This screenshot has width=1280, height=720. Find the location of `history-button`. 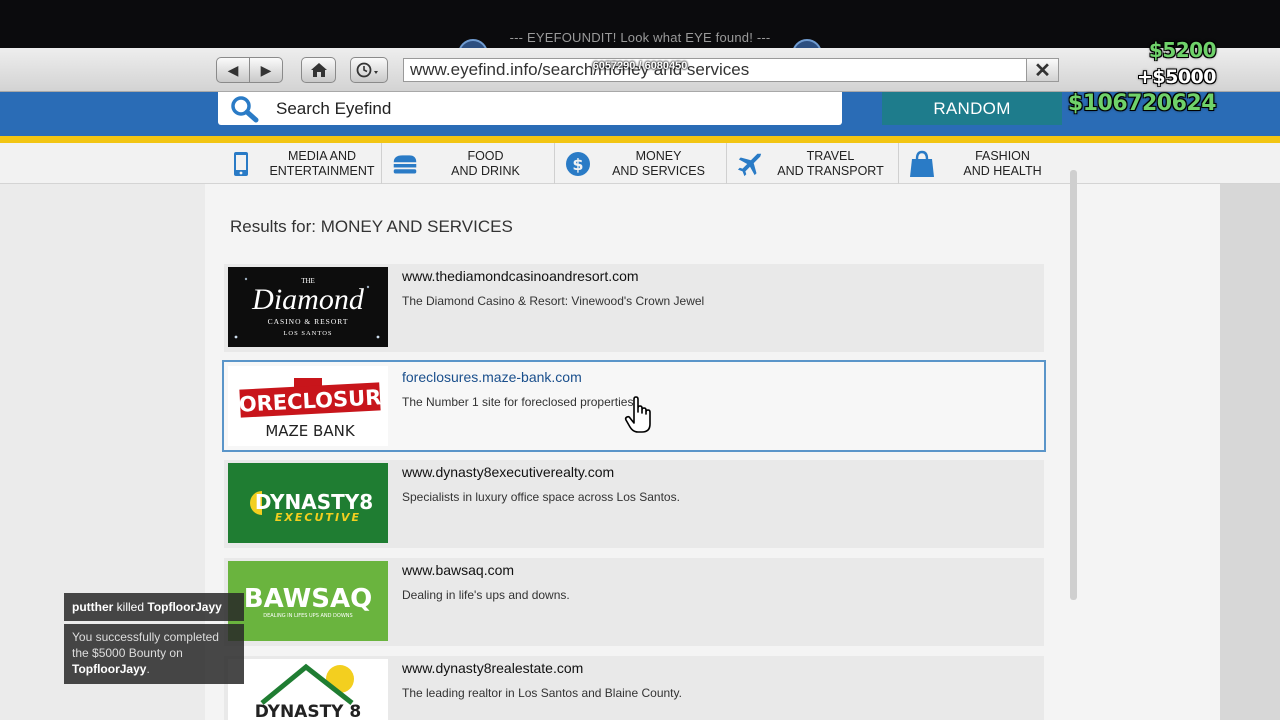

history-button is located at coordinates (369, 70).